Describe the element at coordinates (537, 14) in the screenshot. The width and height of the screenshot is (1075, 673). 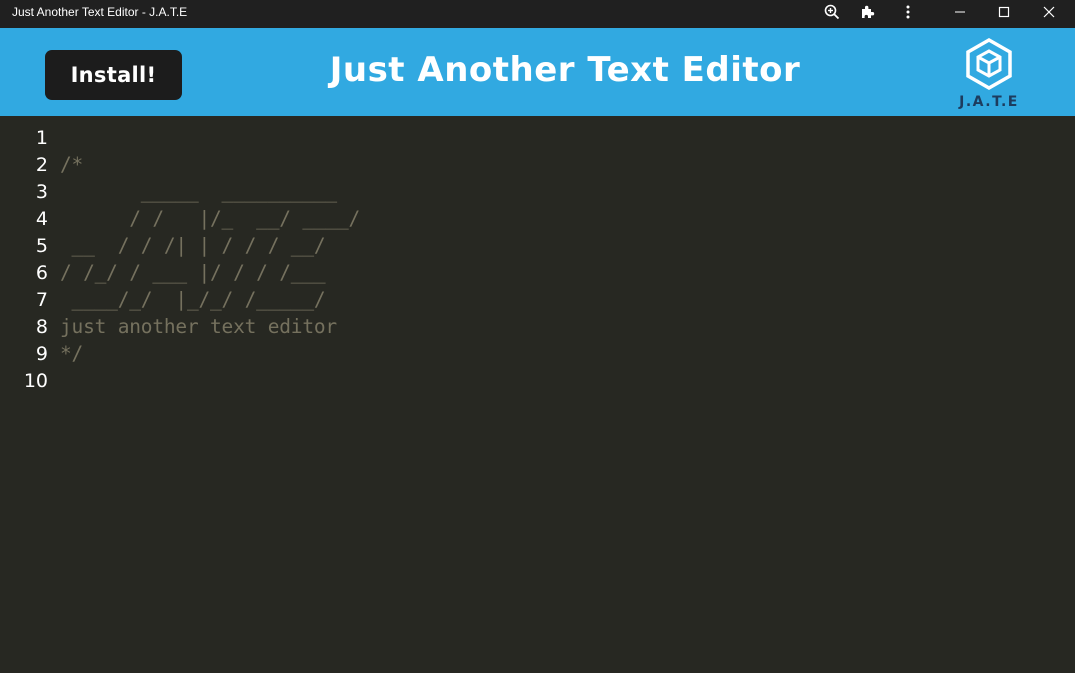
I see `window-titlebar: Just Another Text Editor - J.A.T.E` at that location.